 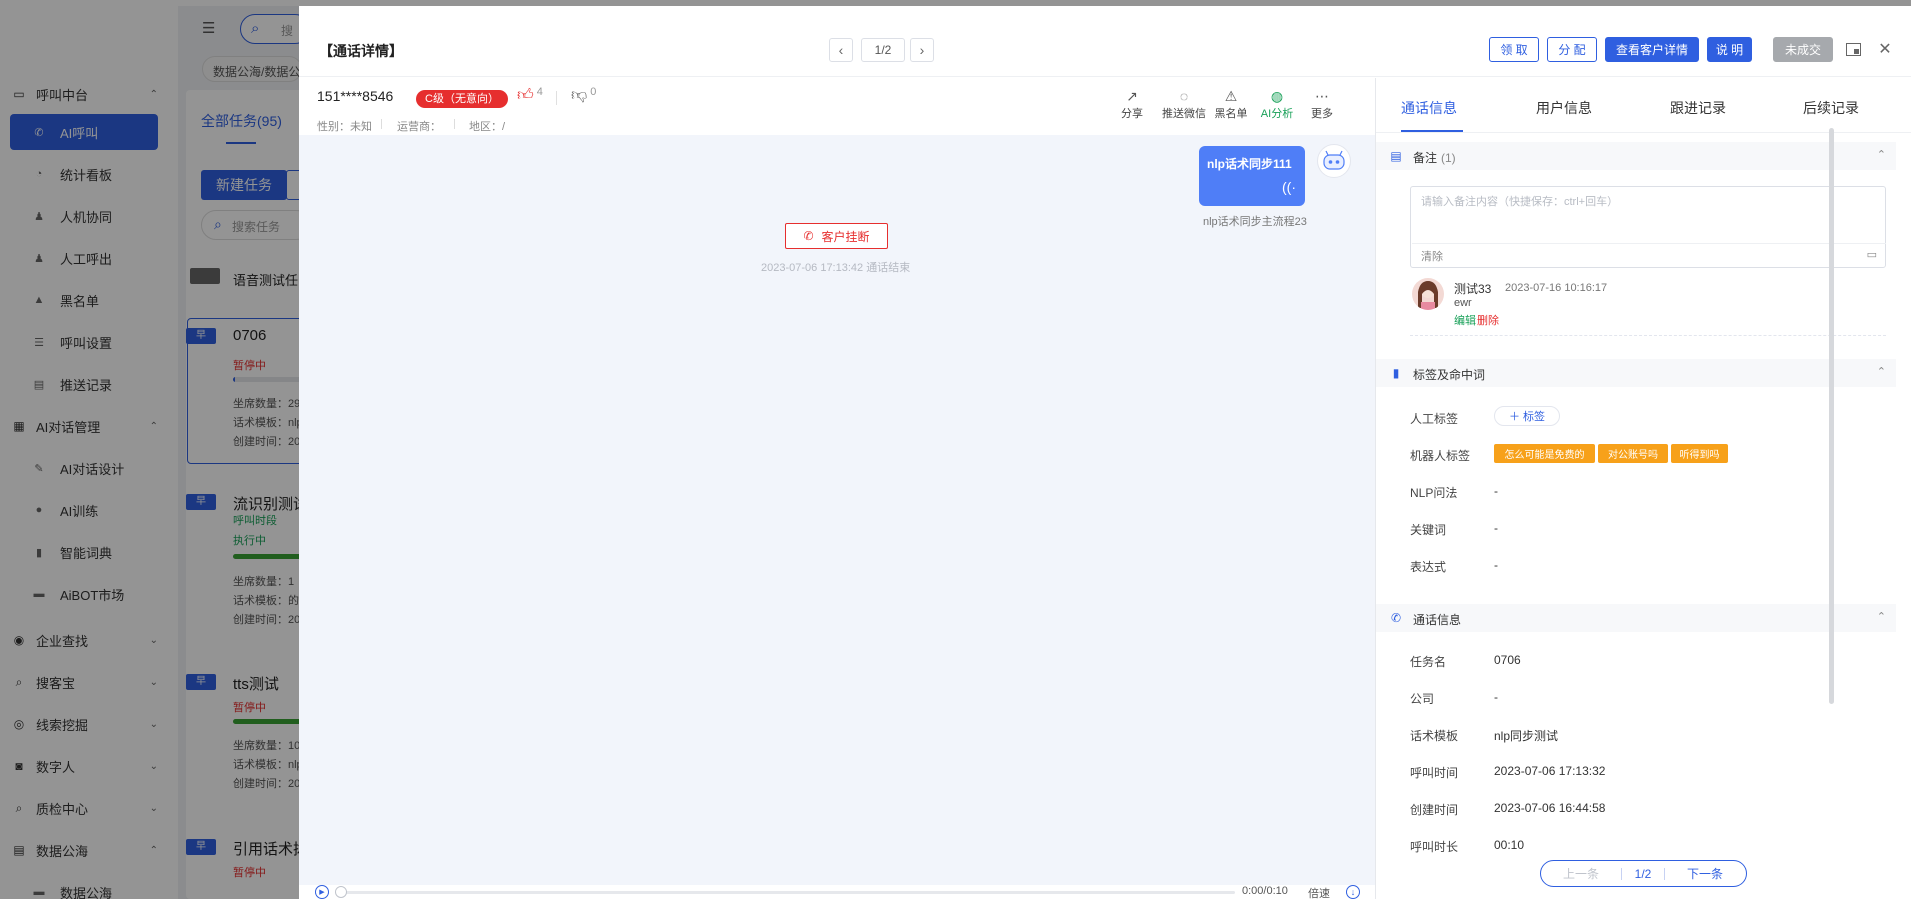 I want to click on customer-region: 地区：/, so click(x=487, y=127).